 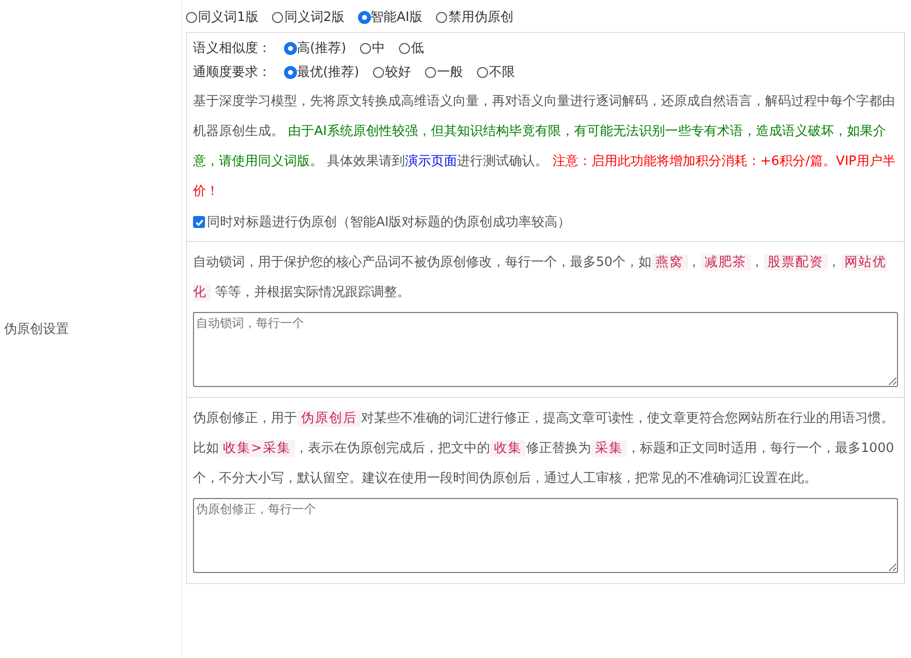 What do you see at coordinates (540, 278) in the screenshot?
I see `lock-description: 自动锁词，用于保护您的核心产品词不被伪原创修改，每行一个，最多50个，如 燕窝 ， 减肥茶 ， 股票配资 ， 网站优化 等等，并根据实际情况跟踪调整。` at bounding box center [540, 278].